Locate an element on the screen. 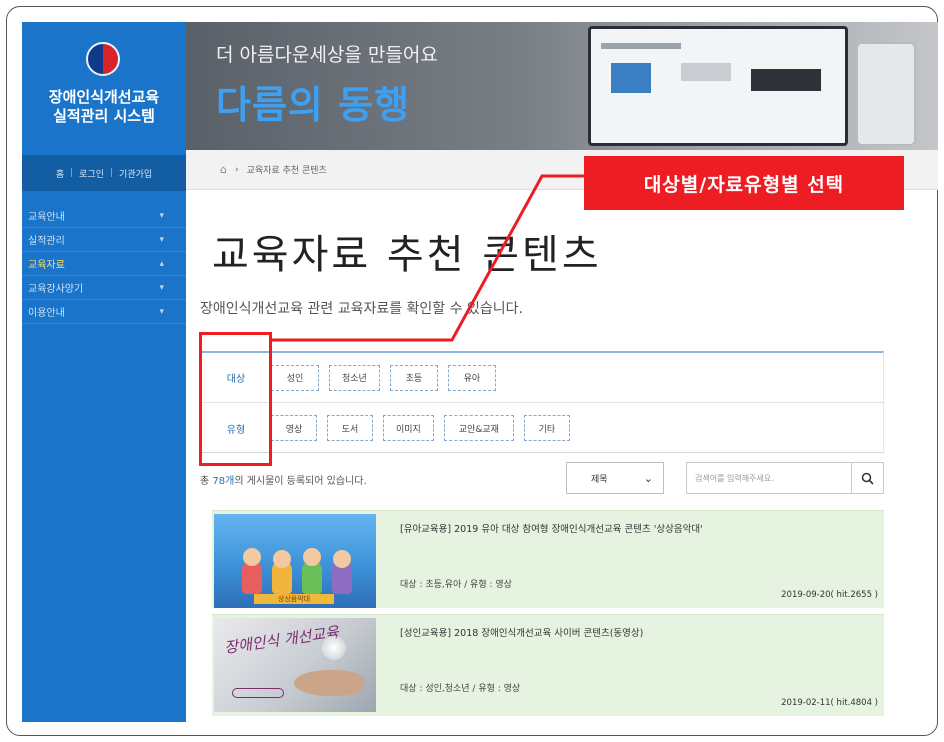 The image size is (944, 742). video-thumbnail: 상상음악대 is located at coordinates (295, 561).